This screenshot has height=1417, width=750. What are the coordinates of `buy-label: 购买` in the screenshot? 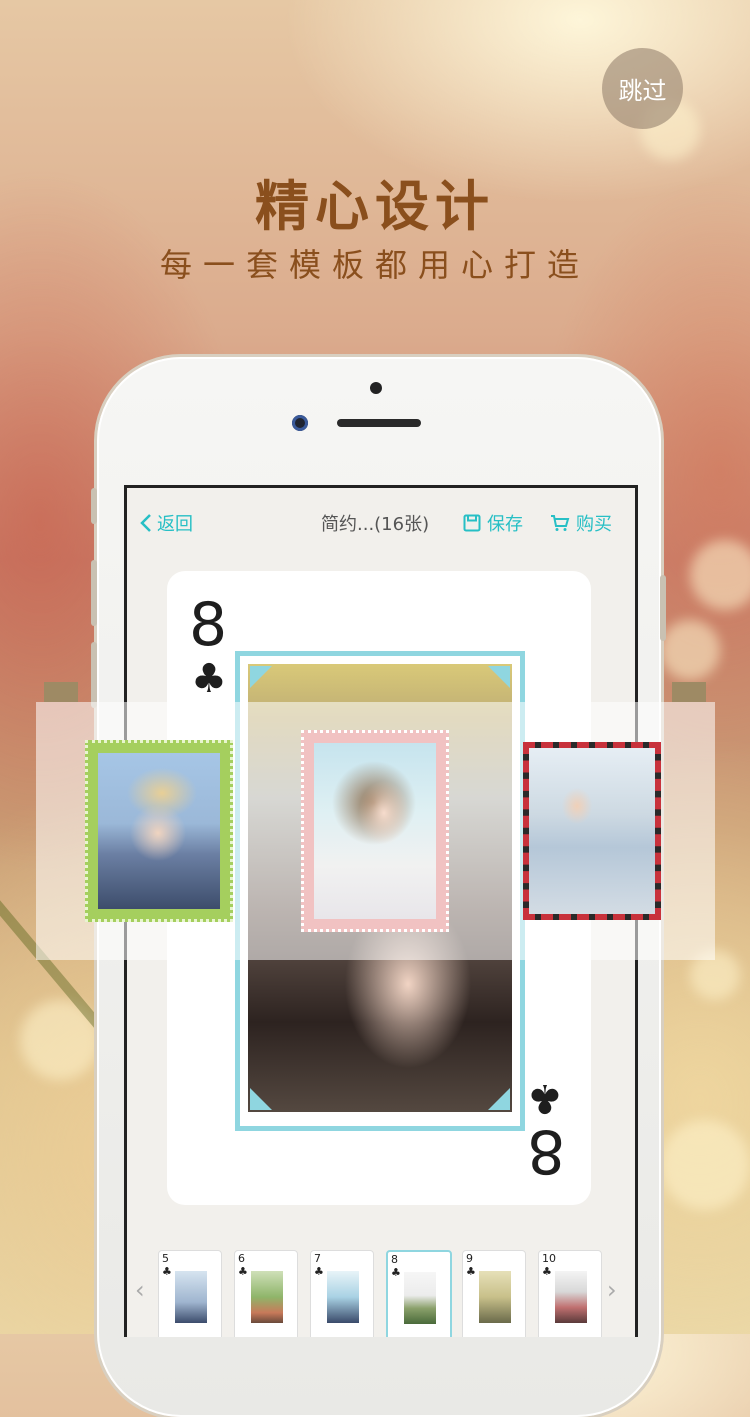 It's located at (594, 524).